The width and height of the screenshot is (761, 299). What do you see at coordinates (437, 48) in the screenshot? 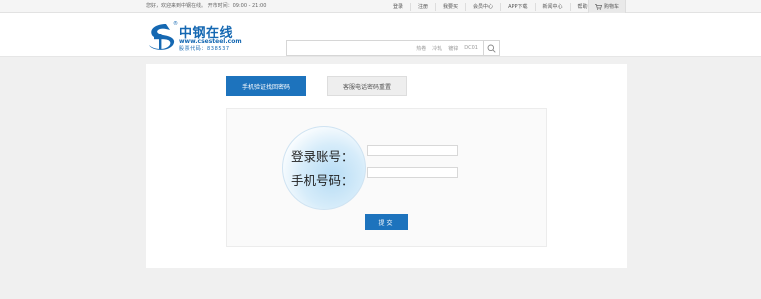
I see `search-hint: 冷轧` at bounding box center [437, 48].